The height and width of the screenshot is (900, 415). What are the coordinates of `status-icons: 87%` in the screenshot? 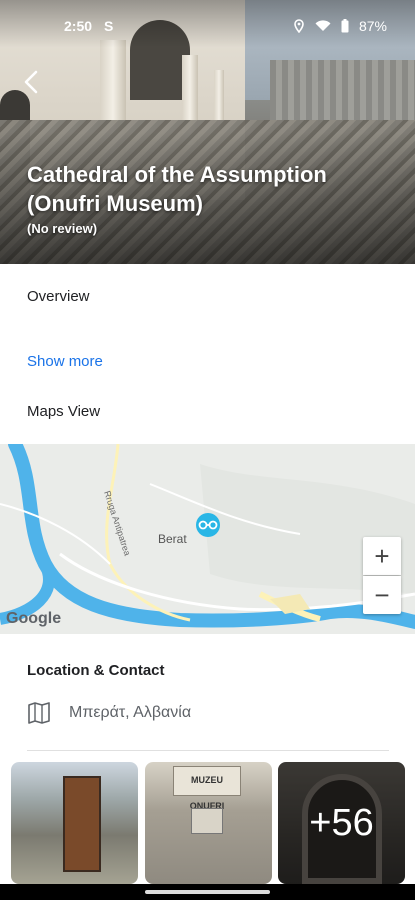 It's located at (340, 26).